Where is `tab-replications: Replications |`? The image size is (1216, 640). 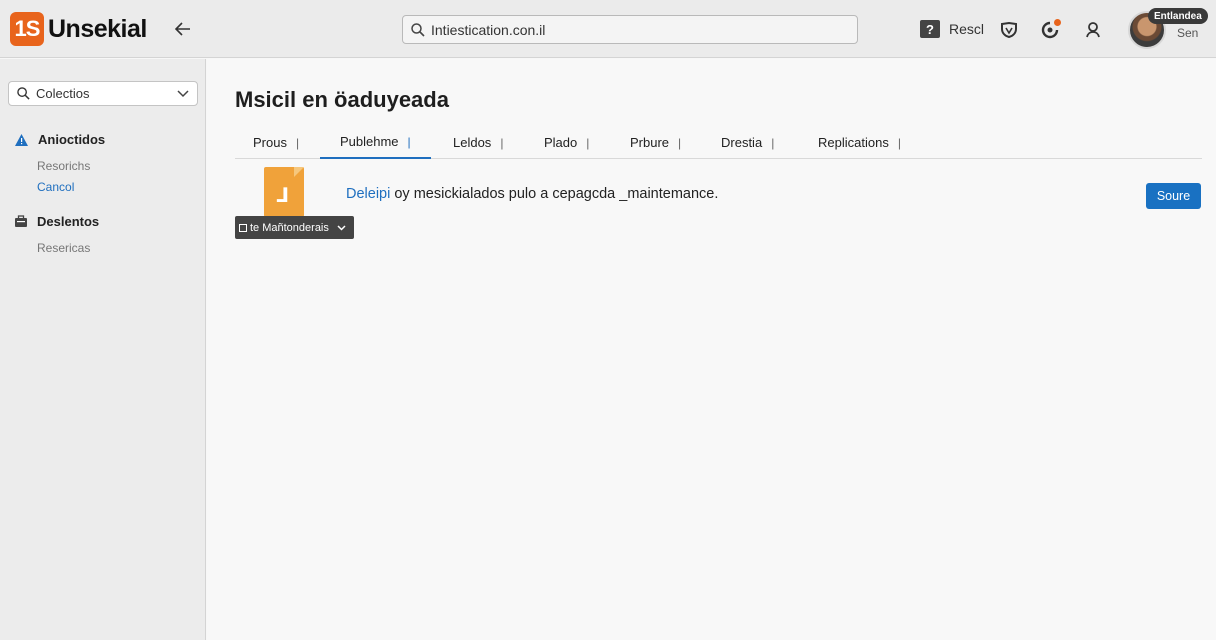
tab-replications: Replications | is located at coordinates (859, 142).